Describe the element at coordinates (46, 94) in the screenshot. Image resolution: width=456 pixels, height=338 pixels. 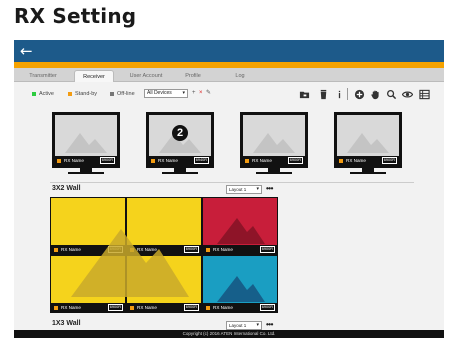
I see `legend-label: Active` at that location.